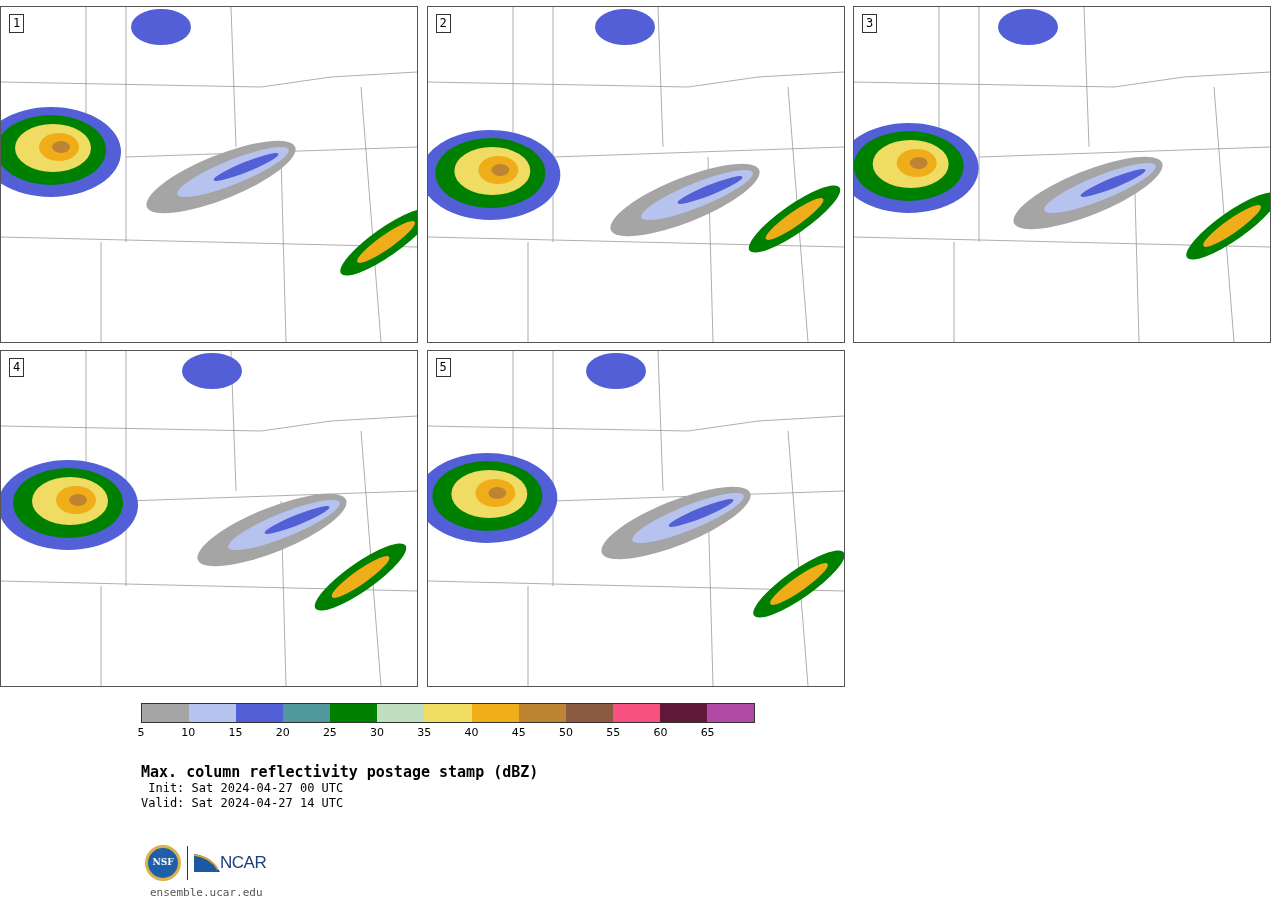  What do you see at coordinates (163, 863) in the screenshot?
I see `nsf-logo: NSF` at bounding box center [163, 863].